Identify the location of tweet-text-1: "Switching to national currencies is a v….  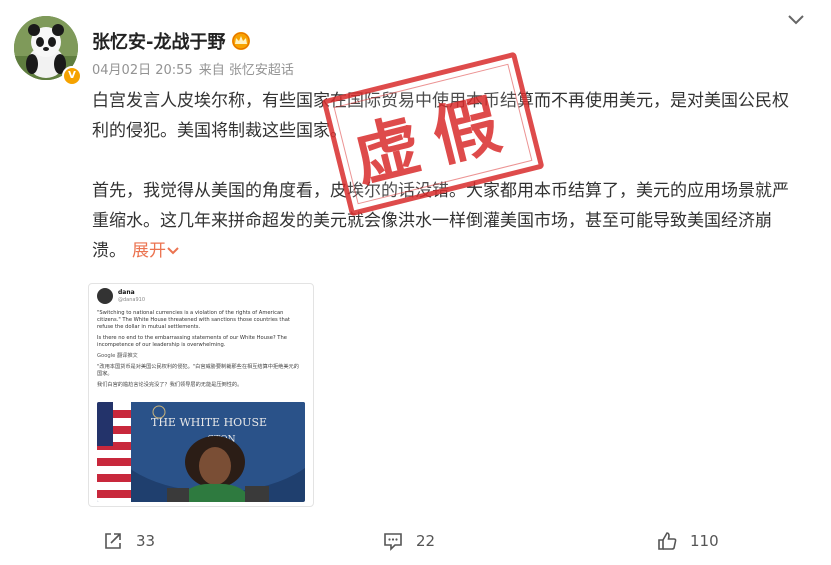
(193, 320).